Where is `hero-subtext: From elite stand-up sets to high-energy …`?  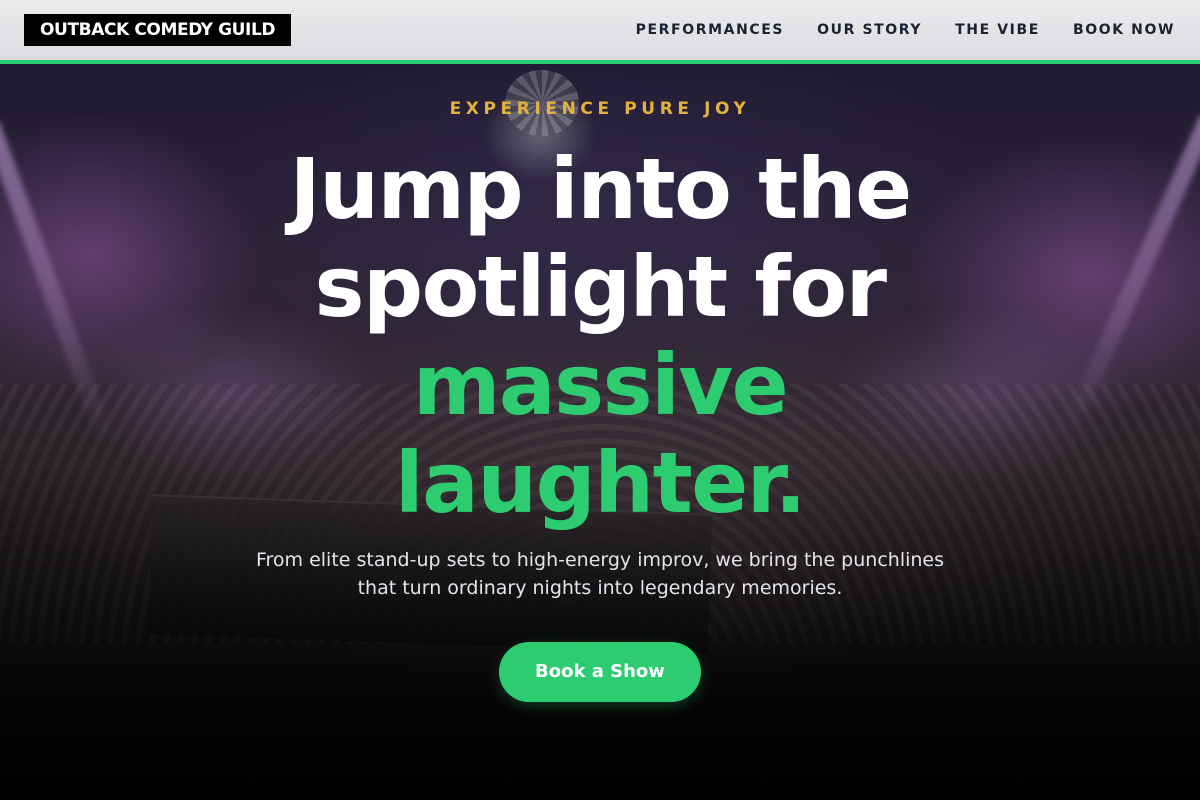 hero-subtext: From elite stand-up sets to high-energy … is located at coordinates (600, 574).